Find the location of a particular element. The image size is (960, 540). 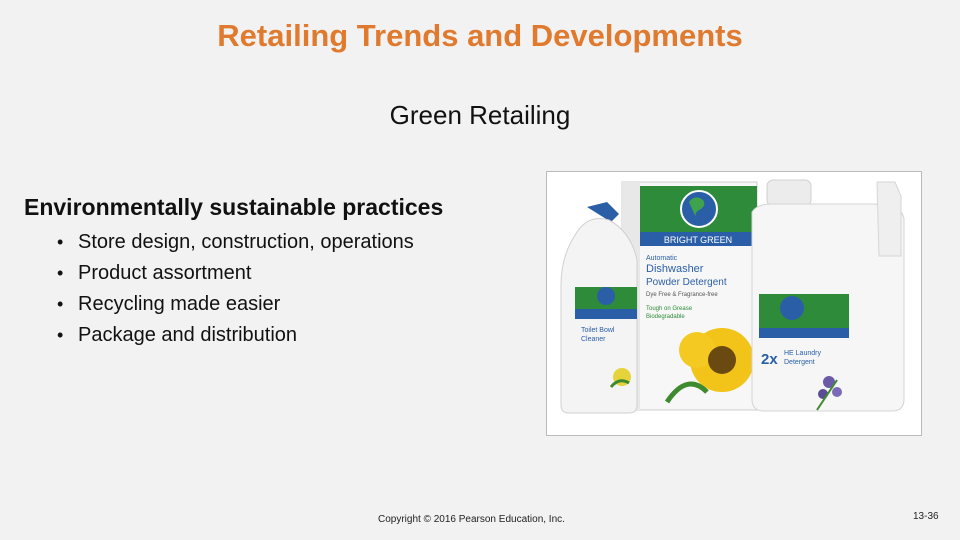

jug-line-2: HE Laundry is located at coordinates (802, 353).